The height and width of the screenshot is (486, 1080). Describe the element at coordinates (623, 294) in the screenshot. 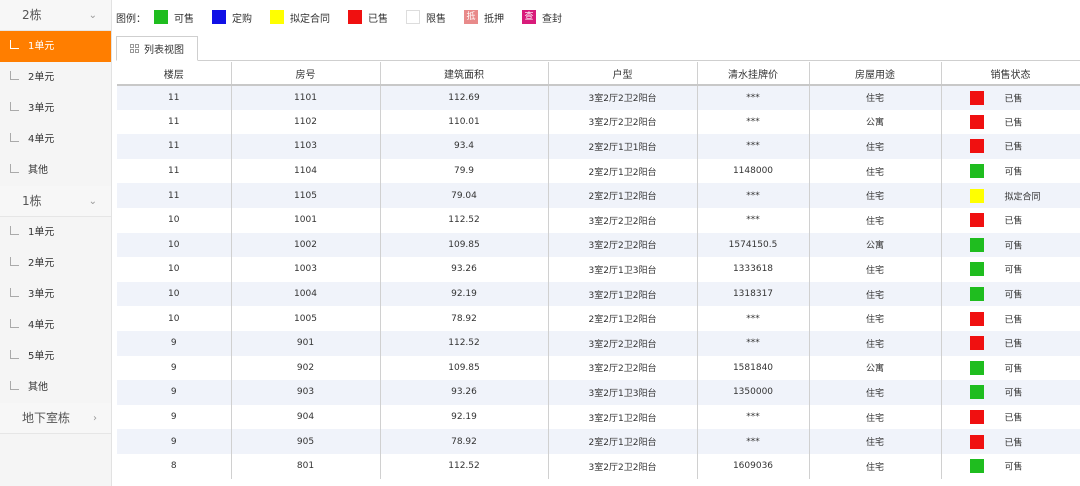

I see `layout-cell: 3室2厅1卫2阳台` at that location.